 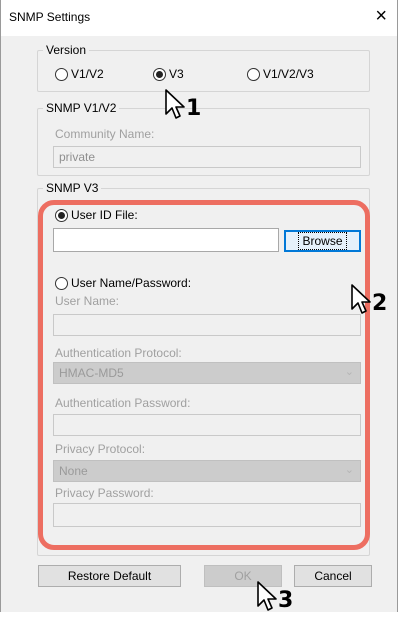 What do you see at coordinates (207, 157) in the screenshot?
I see `community-name-field: private` at bounding box center [207, 157].